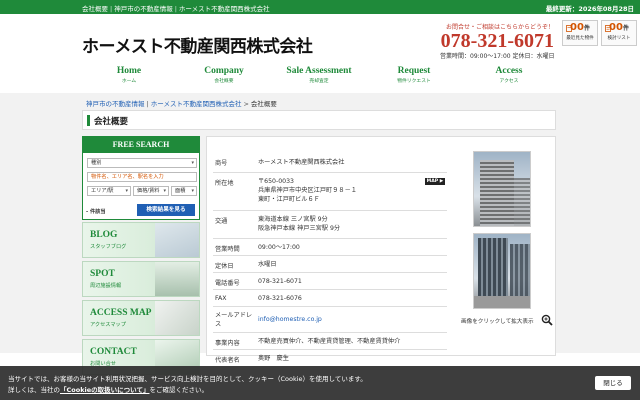 This screenshot has height=400, width=640. What do you see at coordinates (166, 210) in the screenshot?
I see `search-submit-button: 検索結果を見る` at bounding box center [166, 210].